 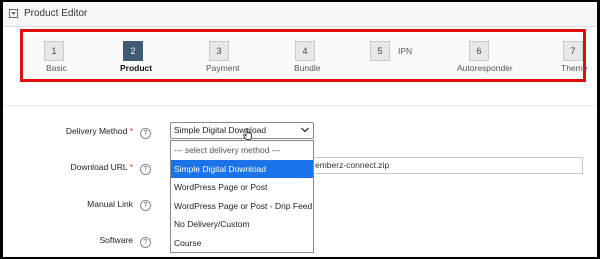 I want to click on dropdown-option: WordPress Page or Post - Drip Feed, so click(x=242, y=206).